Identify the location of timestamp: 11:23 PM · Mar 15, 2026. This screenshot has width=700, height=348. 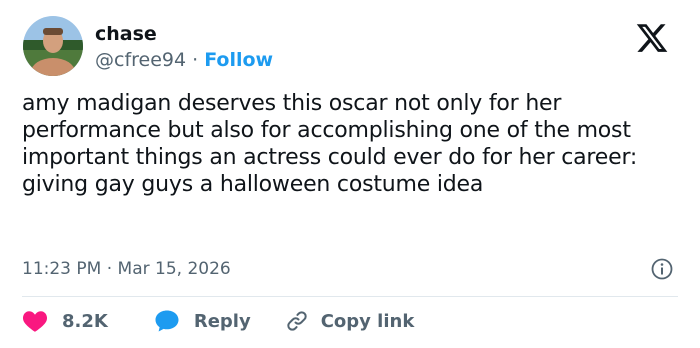
(126, 269).